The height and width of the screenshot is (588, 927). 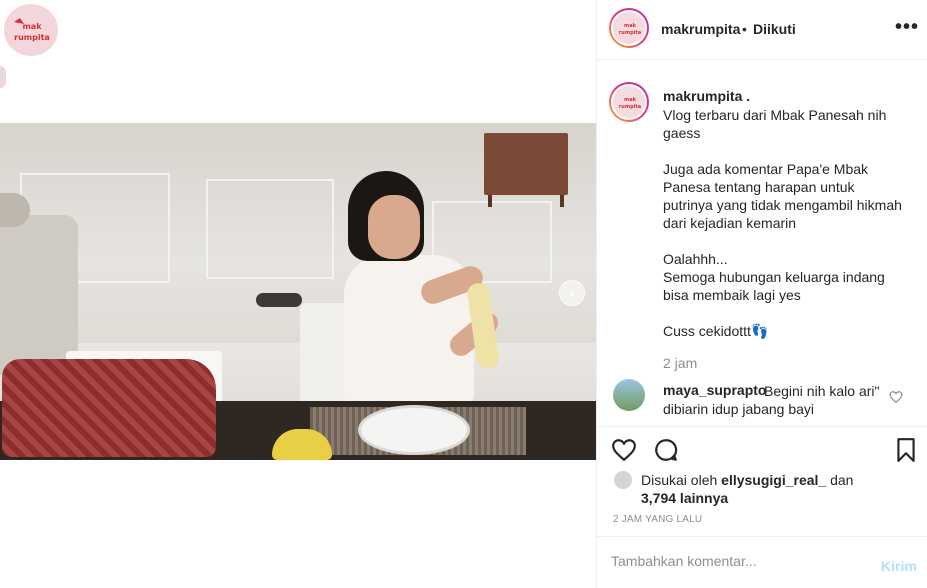 I want to click on caption-time: 2 jam, so click(x=680, y=363).